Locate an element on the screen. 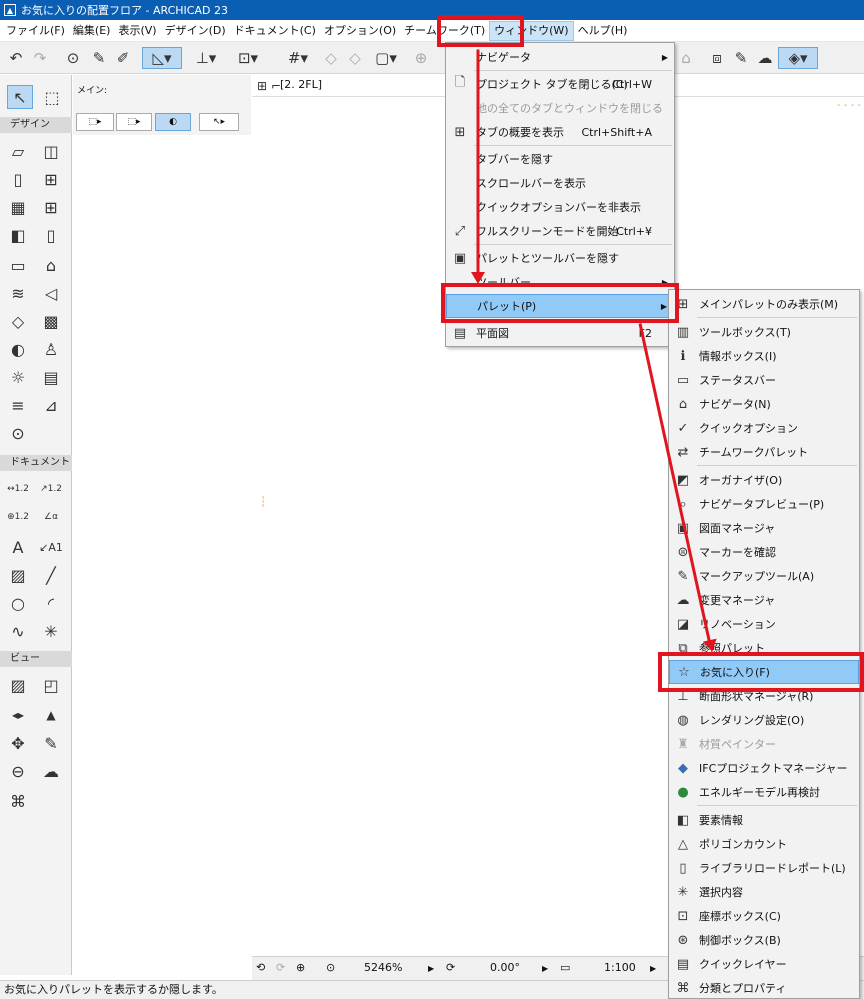  mesh-tool-icon: ◇ is located at coordinates (18, 321).